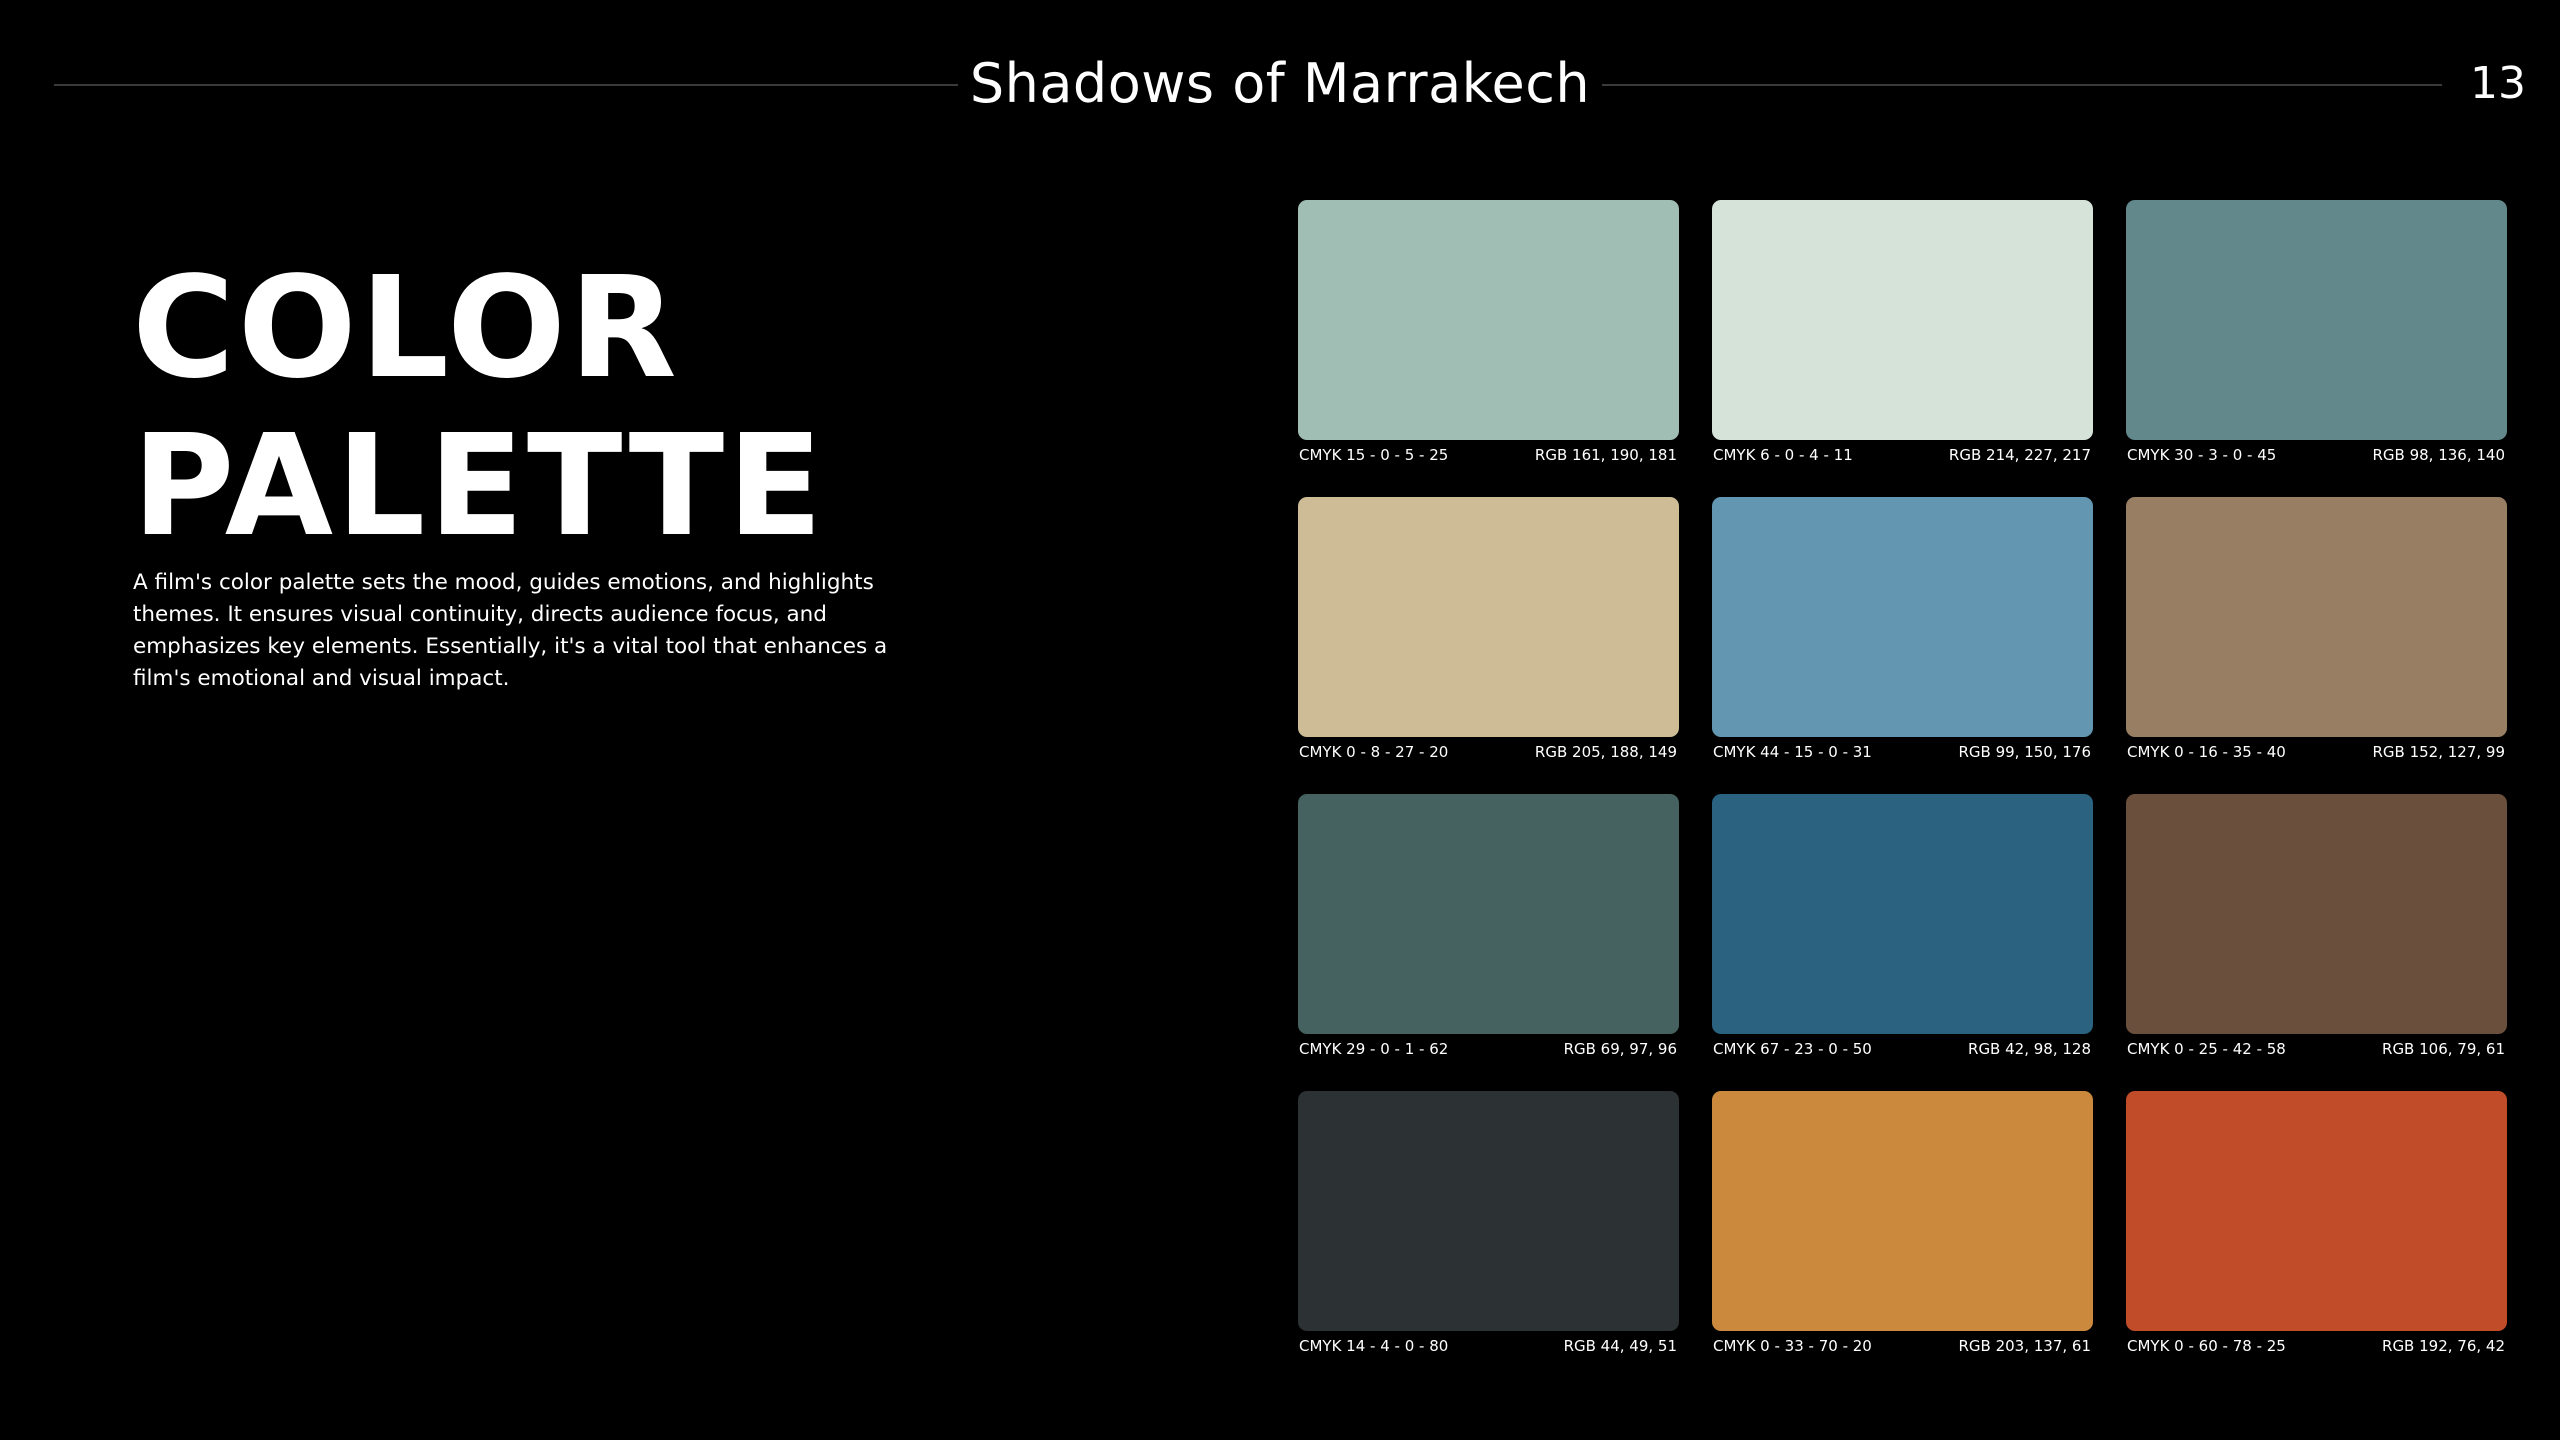 Image resolution: width=2560 pixels, height=1440 pixels. I want to click on rgb-value: RGB 214, 227, 217, so click(2019, 455).